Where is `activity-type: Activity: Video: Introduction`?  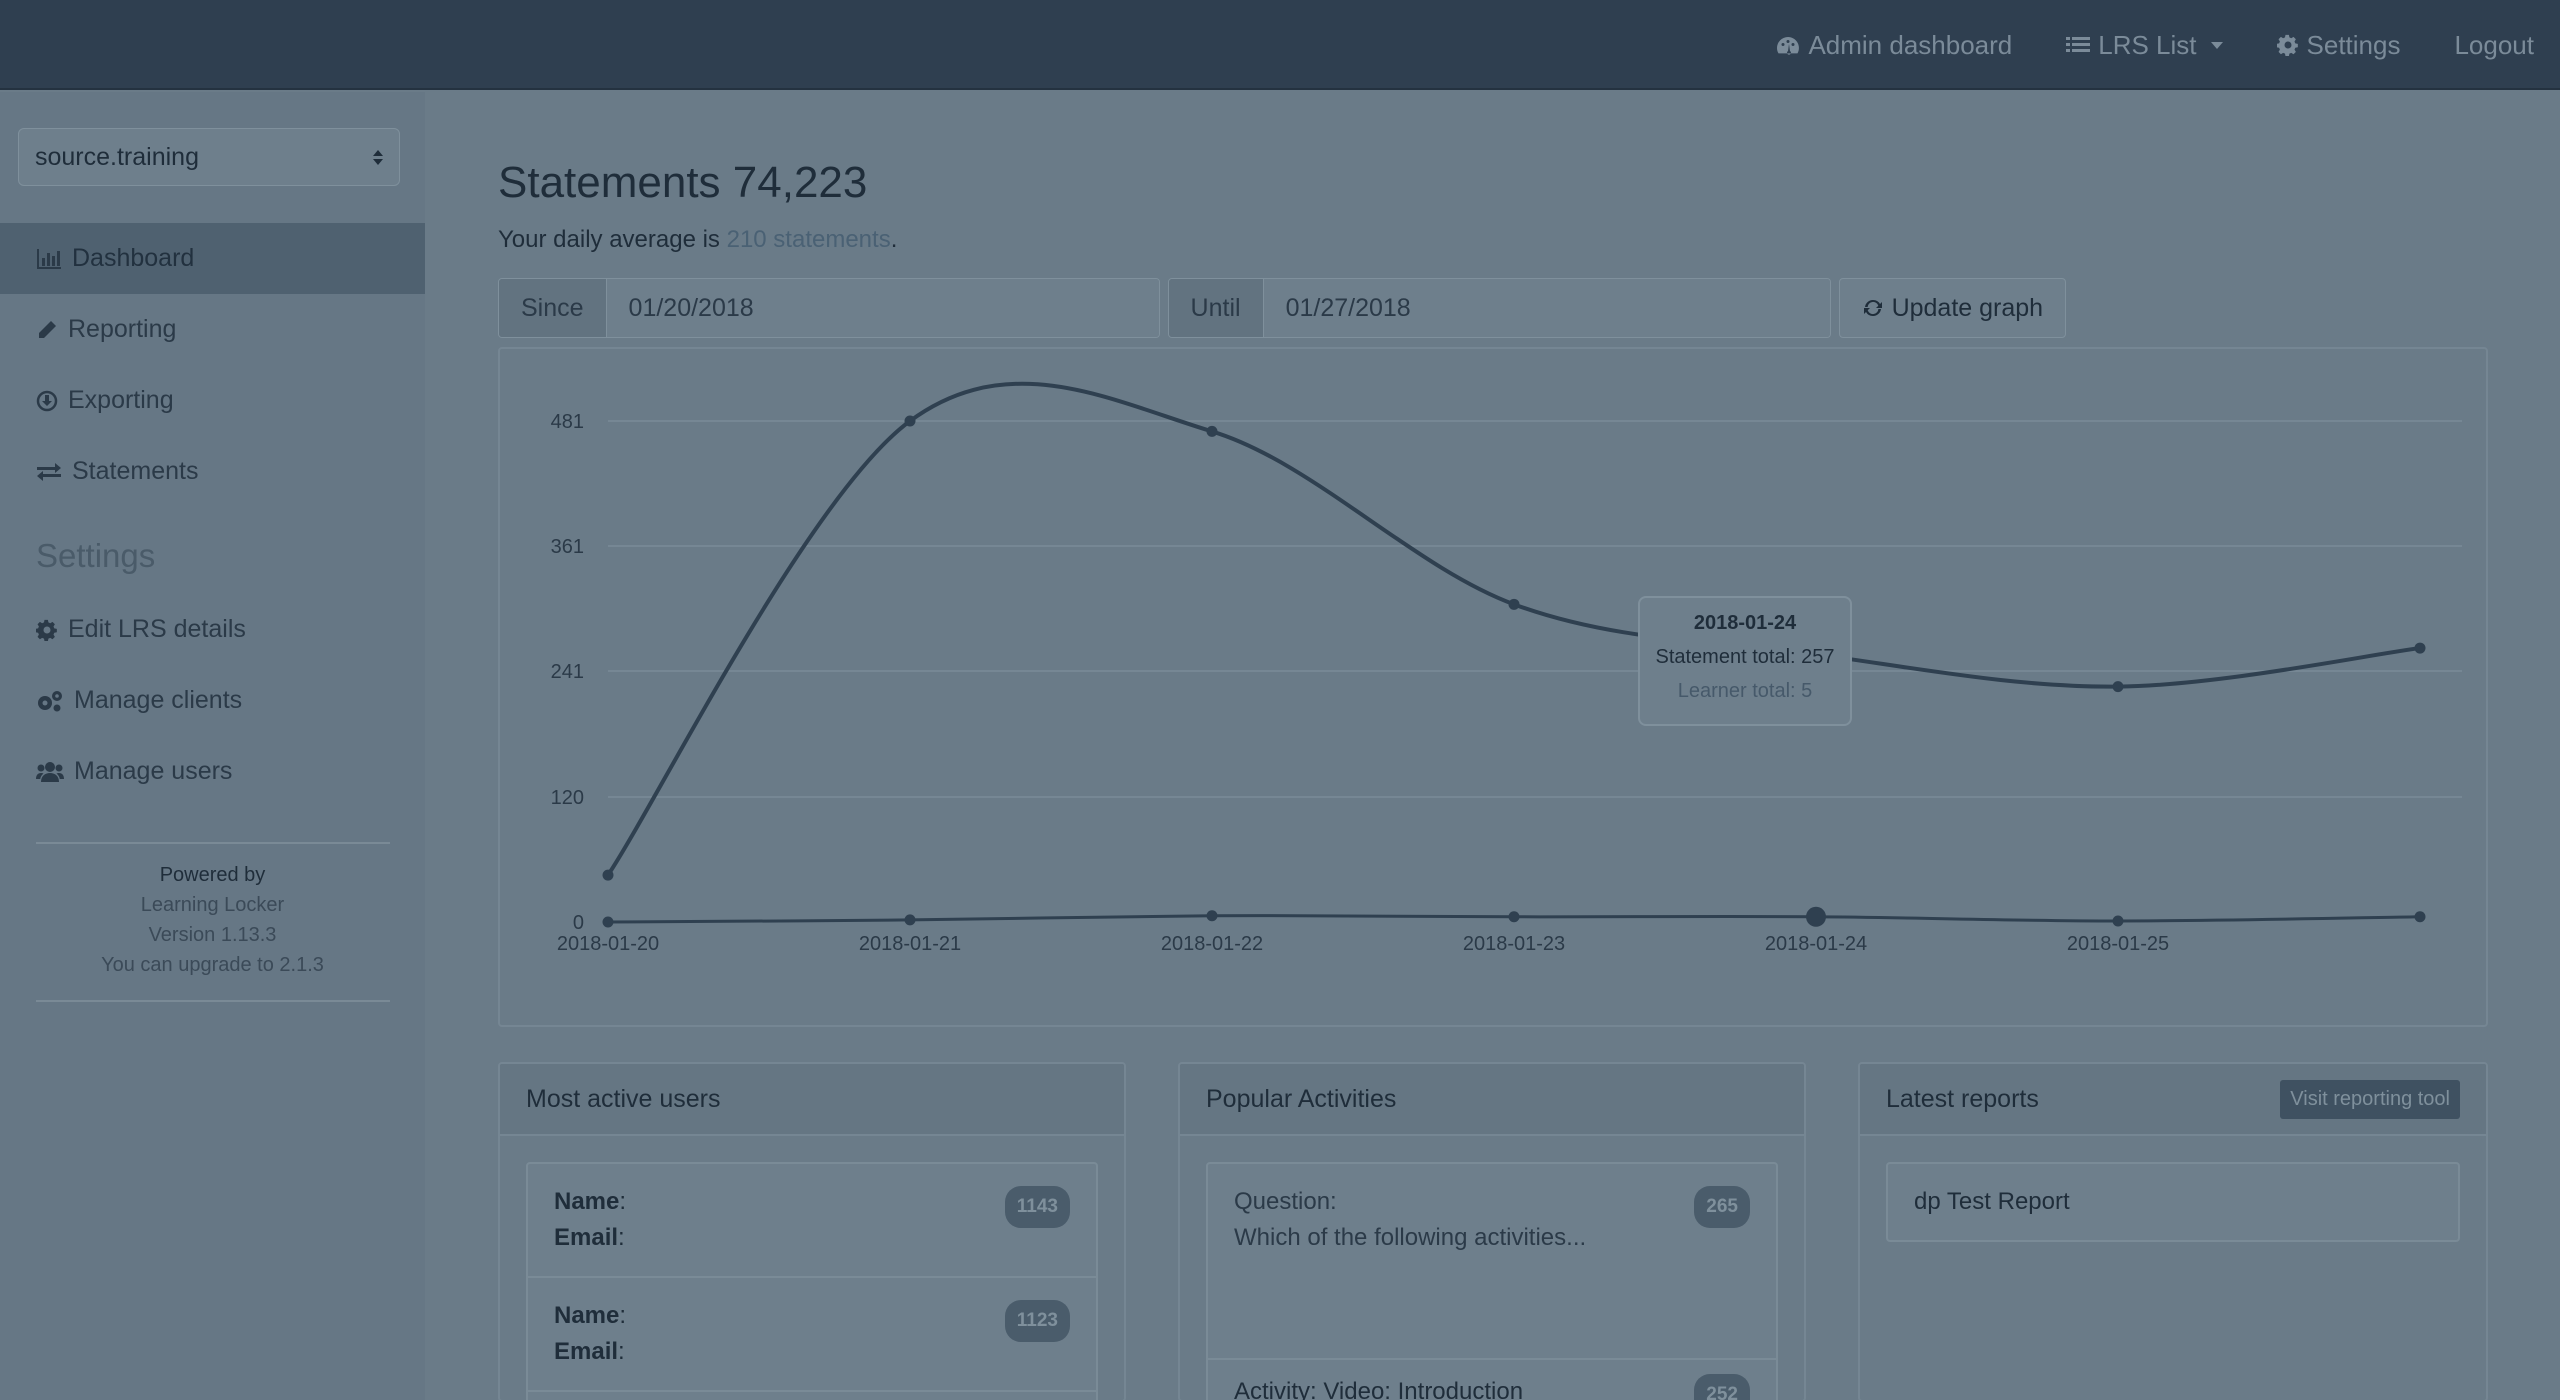
activity-type: Activity: Video: Introduction is located at coordinates (1379, 1389).